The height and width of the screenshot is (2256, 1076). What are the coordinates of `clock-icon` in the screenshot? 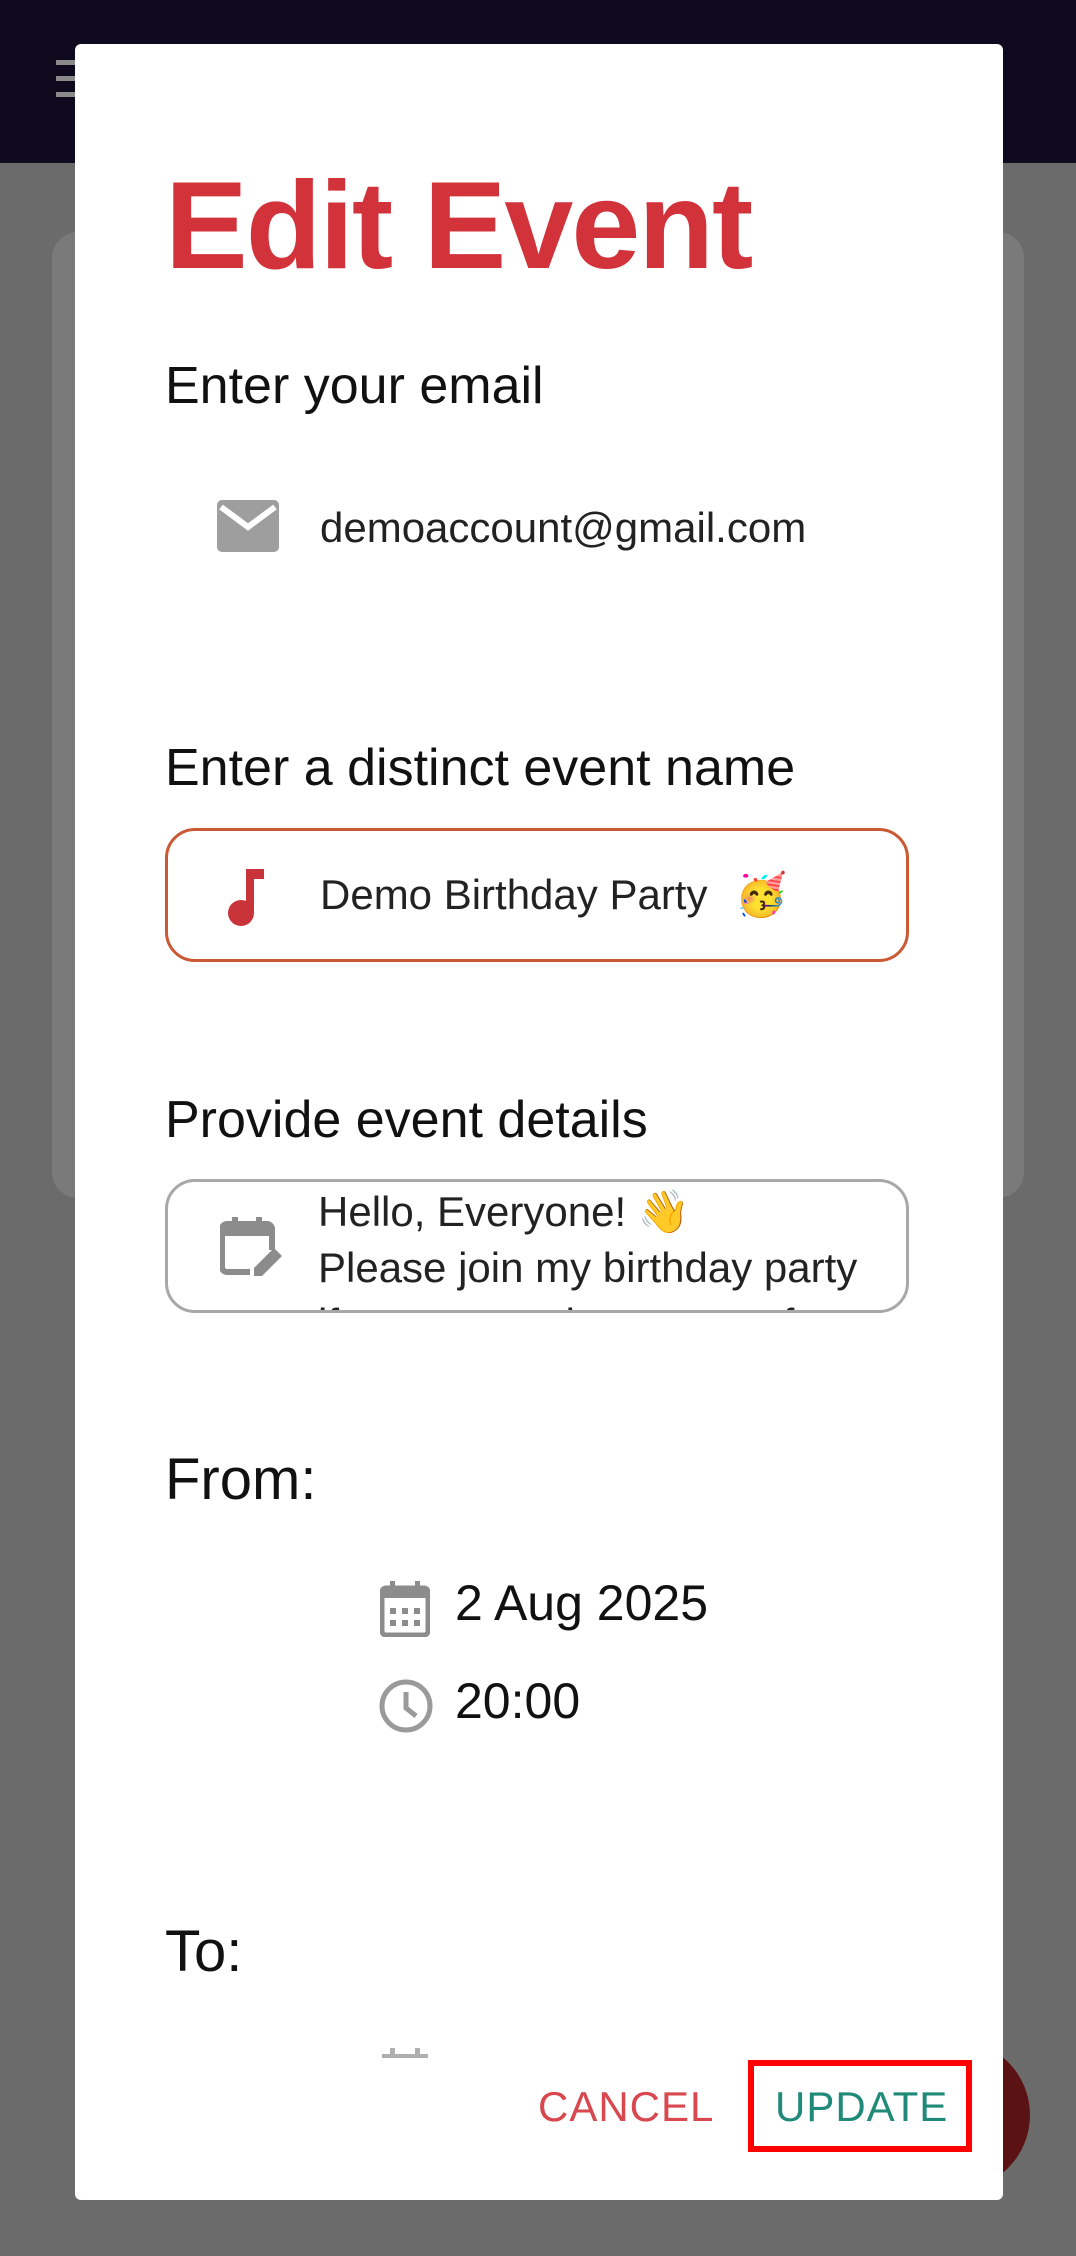 It's located at (406, 1706).